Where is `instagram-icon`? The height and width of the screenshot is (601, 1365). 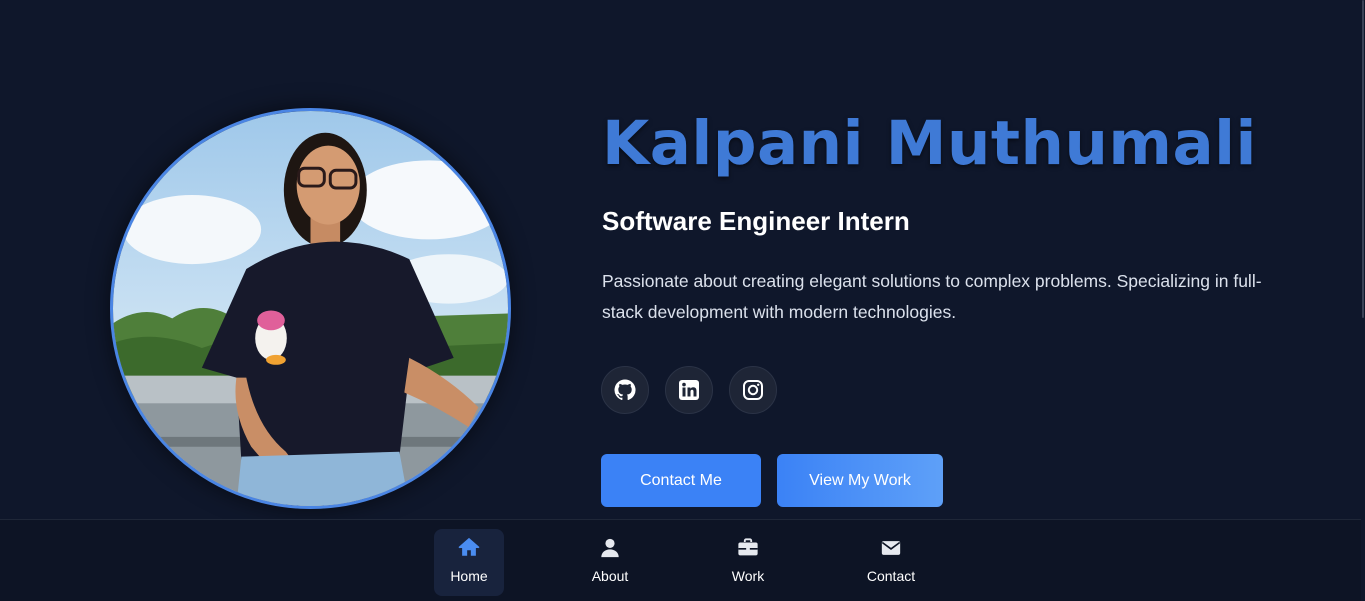
instagram-icon is located at coordinates (753, 390).